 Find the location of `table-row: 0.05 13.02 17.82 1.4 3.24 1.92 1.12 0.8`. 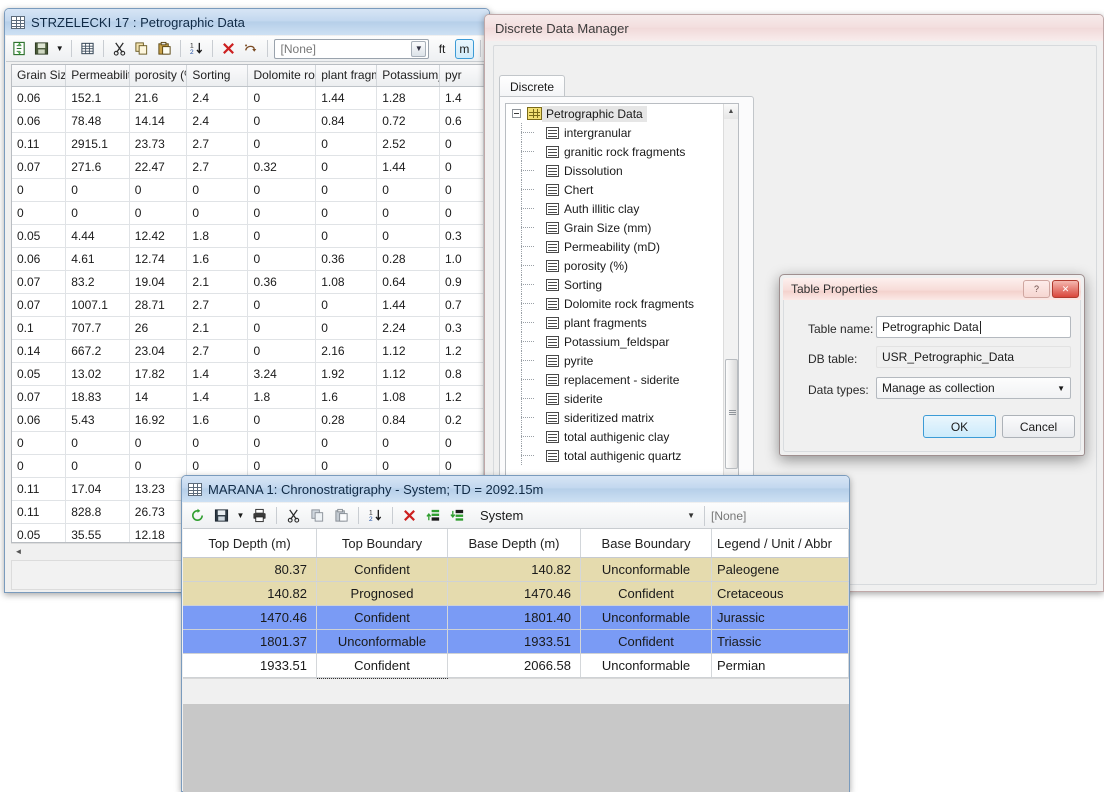

table-row: 0.05 13.02 17.82 1.4 3.24 1.92 1.12 0.8 is located at coordinates (248, 374).